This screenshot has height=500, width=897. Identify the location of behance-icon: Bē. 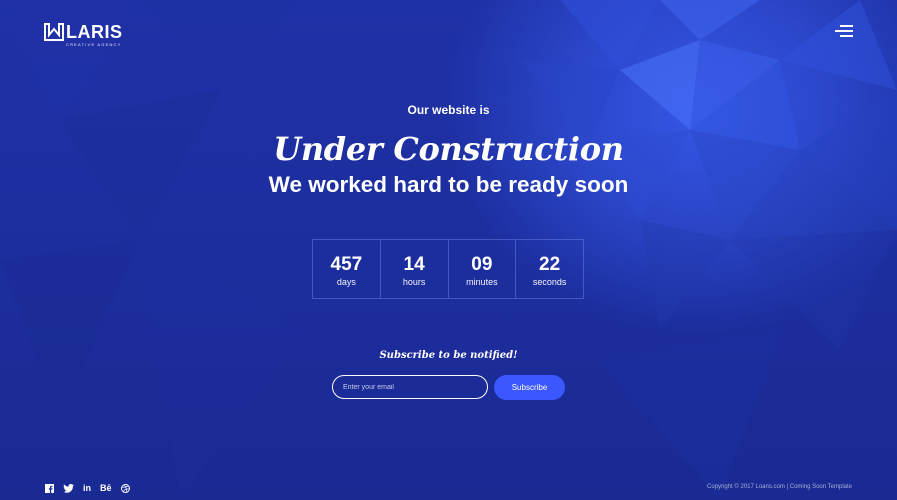
(106, 488).